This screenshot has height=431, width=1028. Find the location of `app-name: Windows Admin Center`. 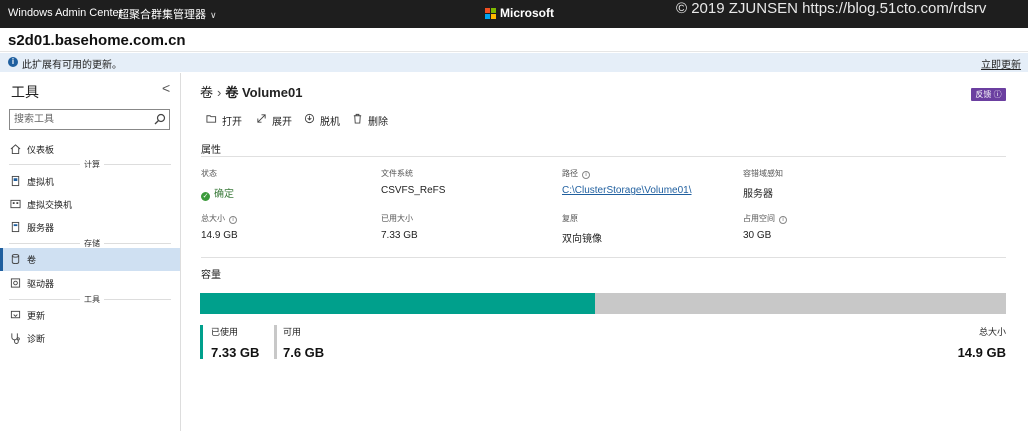

app-name: Windows Admin Center is located at coordinates (65, 13).